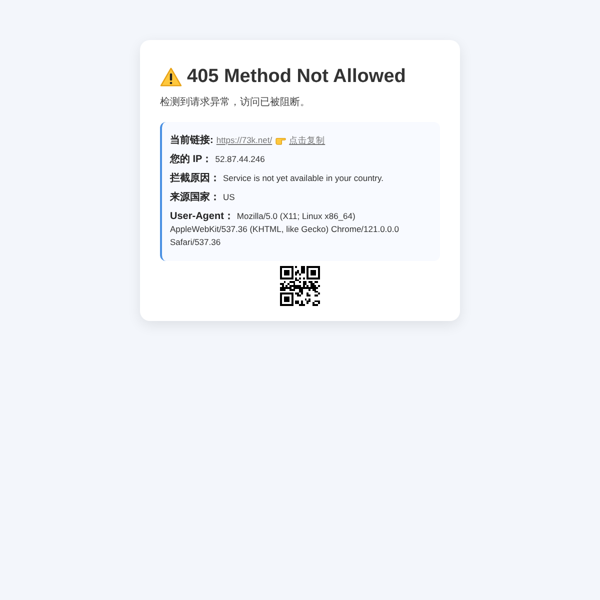  Describe the element at coordinates (235, 103) in the screenshot. I see `subtitle-text: 检测到请求异常，访问已被阻断。` at that location.